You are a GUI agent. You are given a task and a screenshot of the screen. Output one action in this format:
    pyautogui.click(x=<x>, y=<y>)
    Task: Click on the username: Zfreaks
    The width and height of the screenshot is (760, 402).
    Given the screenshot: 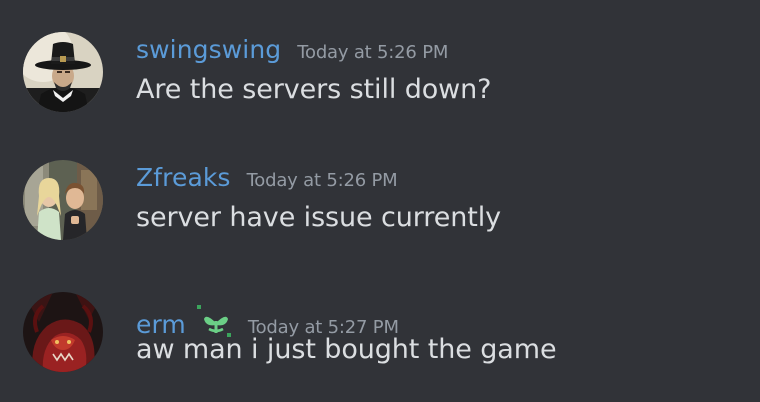 What is the action you would take?
    pyautogui.click(x=183, y=177)
    